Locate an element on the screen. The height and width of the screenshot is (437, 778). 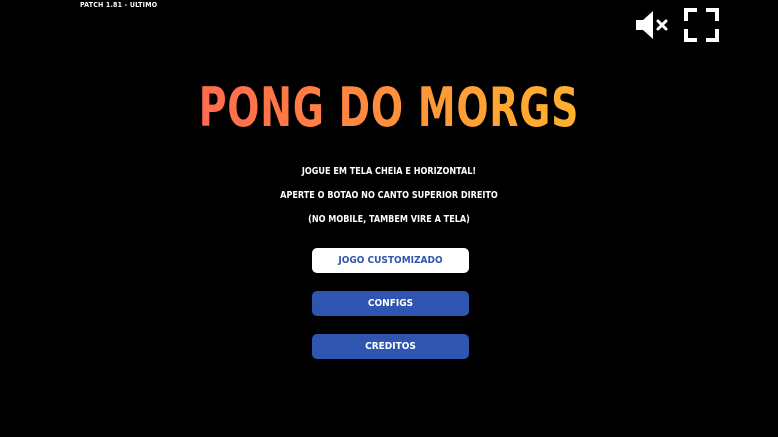
instruction-line-3: (NO MOBILE, TAMBEM VIRE A TELA) is located at coordinates (389, 219).